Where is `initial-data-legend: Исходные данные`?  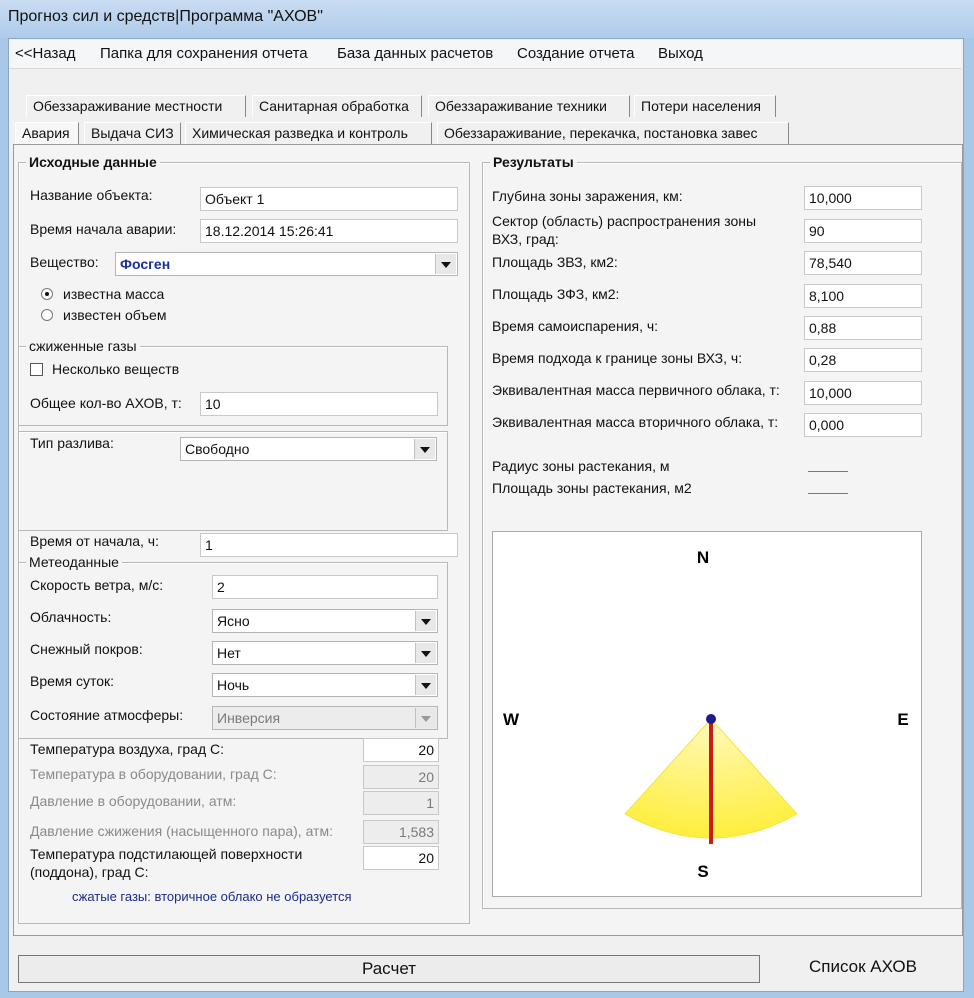
initial-data-legend: Исходные данные is located at coordinates (93, 162).